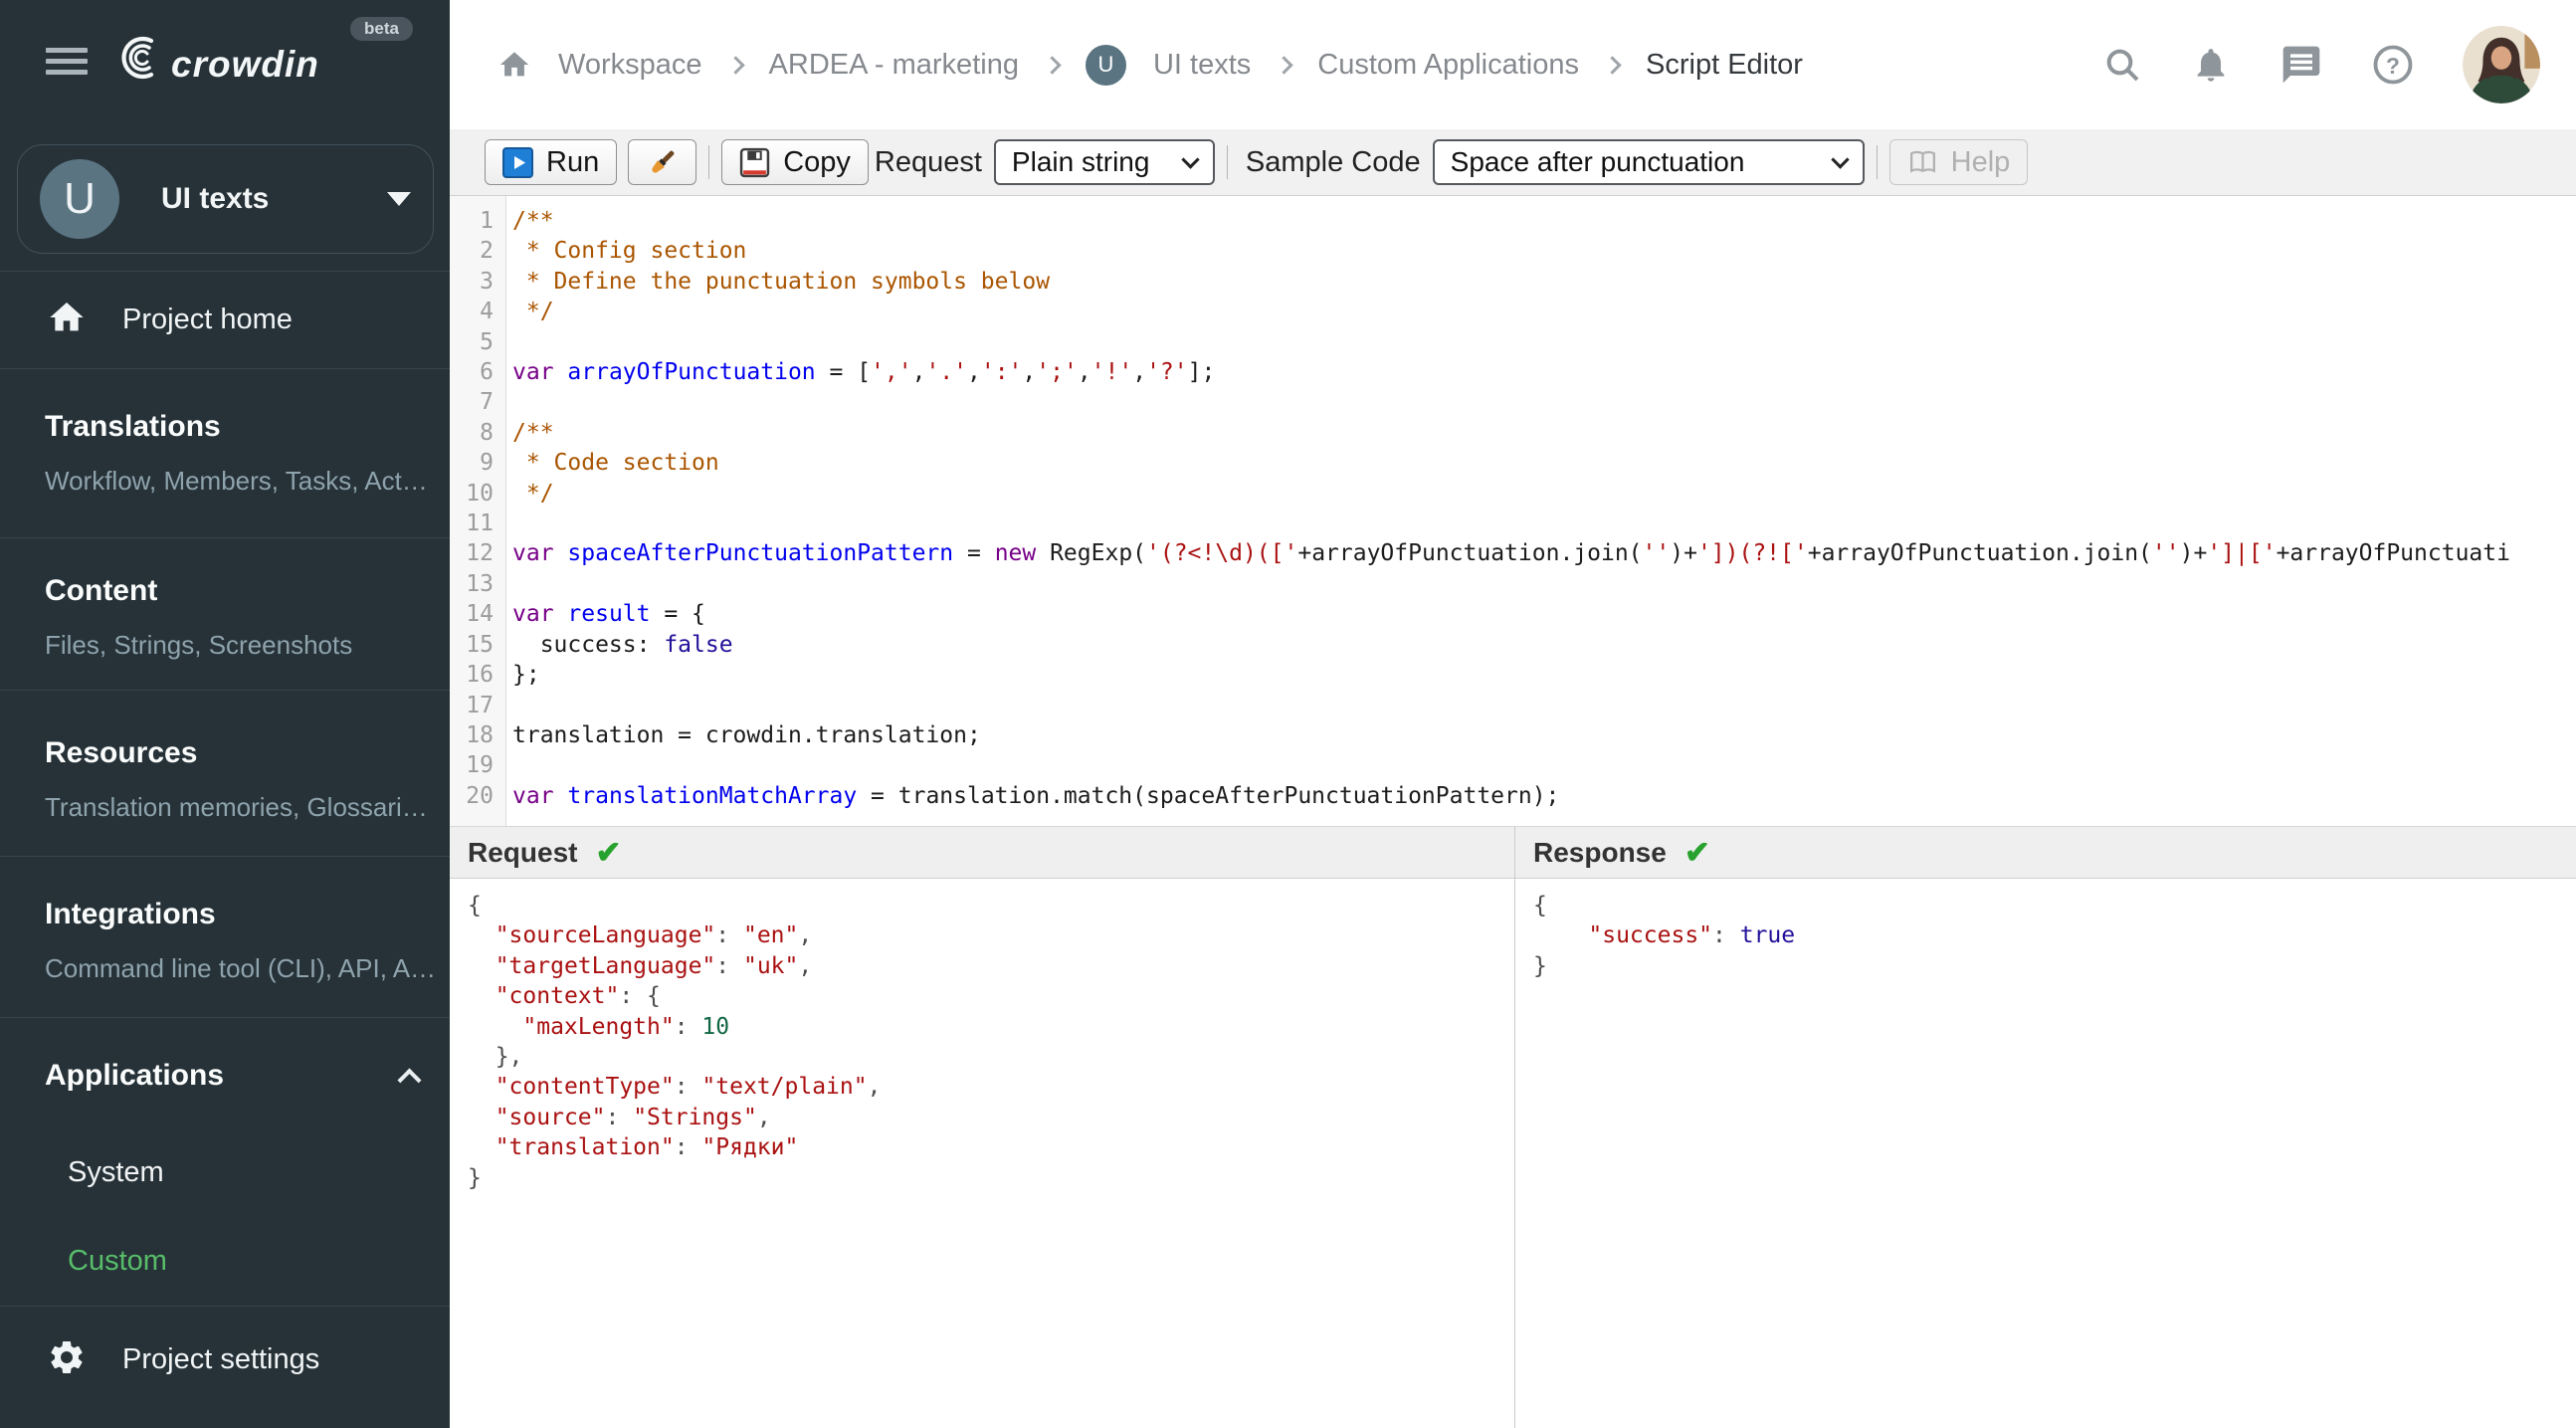  What do you see at coordinates (480, 644) in the screenshot?
I see `line-number: 15` at bounding box center [480, 644].